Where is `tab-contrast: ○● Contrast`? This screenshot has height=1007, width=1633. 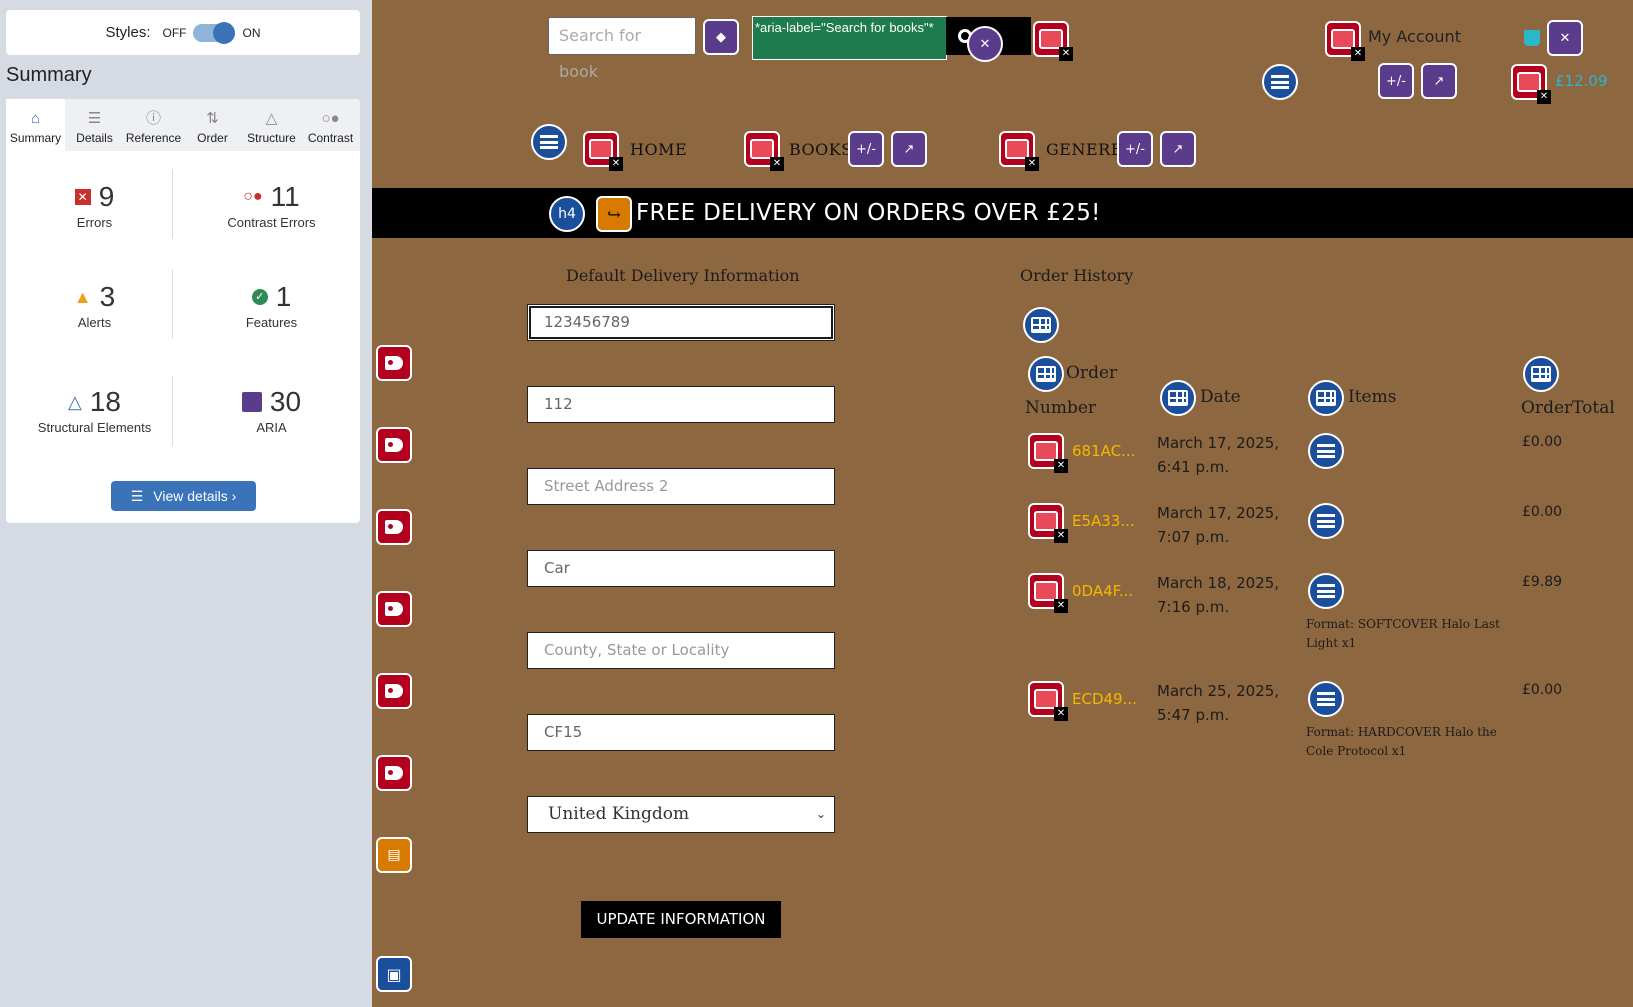 tab-contrast: ○● Contrast is located at coordinates (330, 125).